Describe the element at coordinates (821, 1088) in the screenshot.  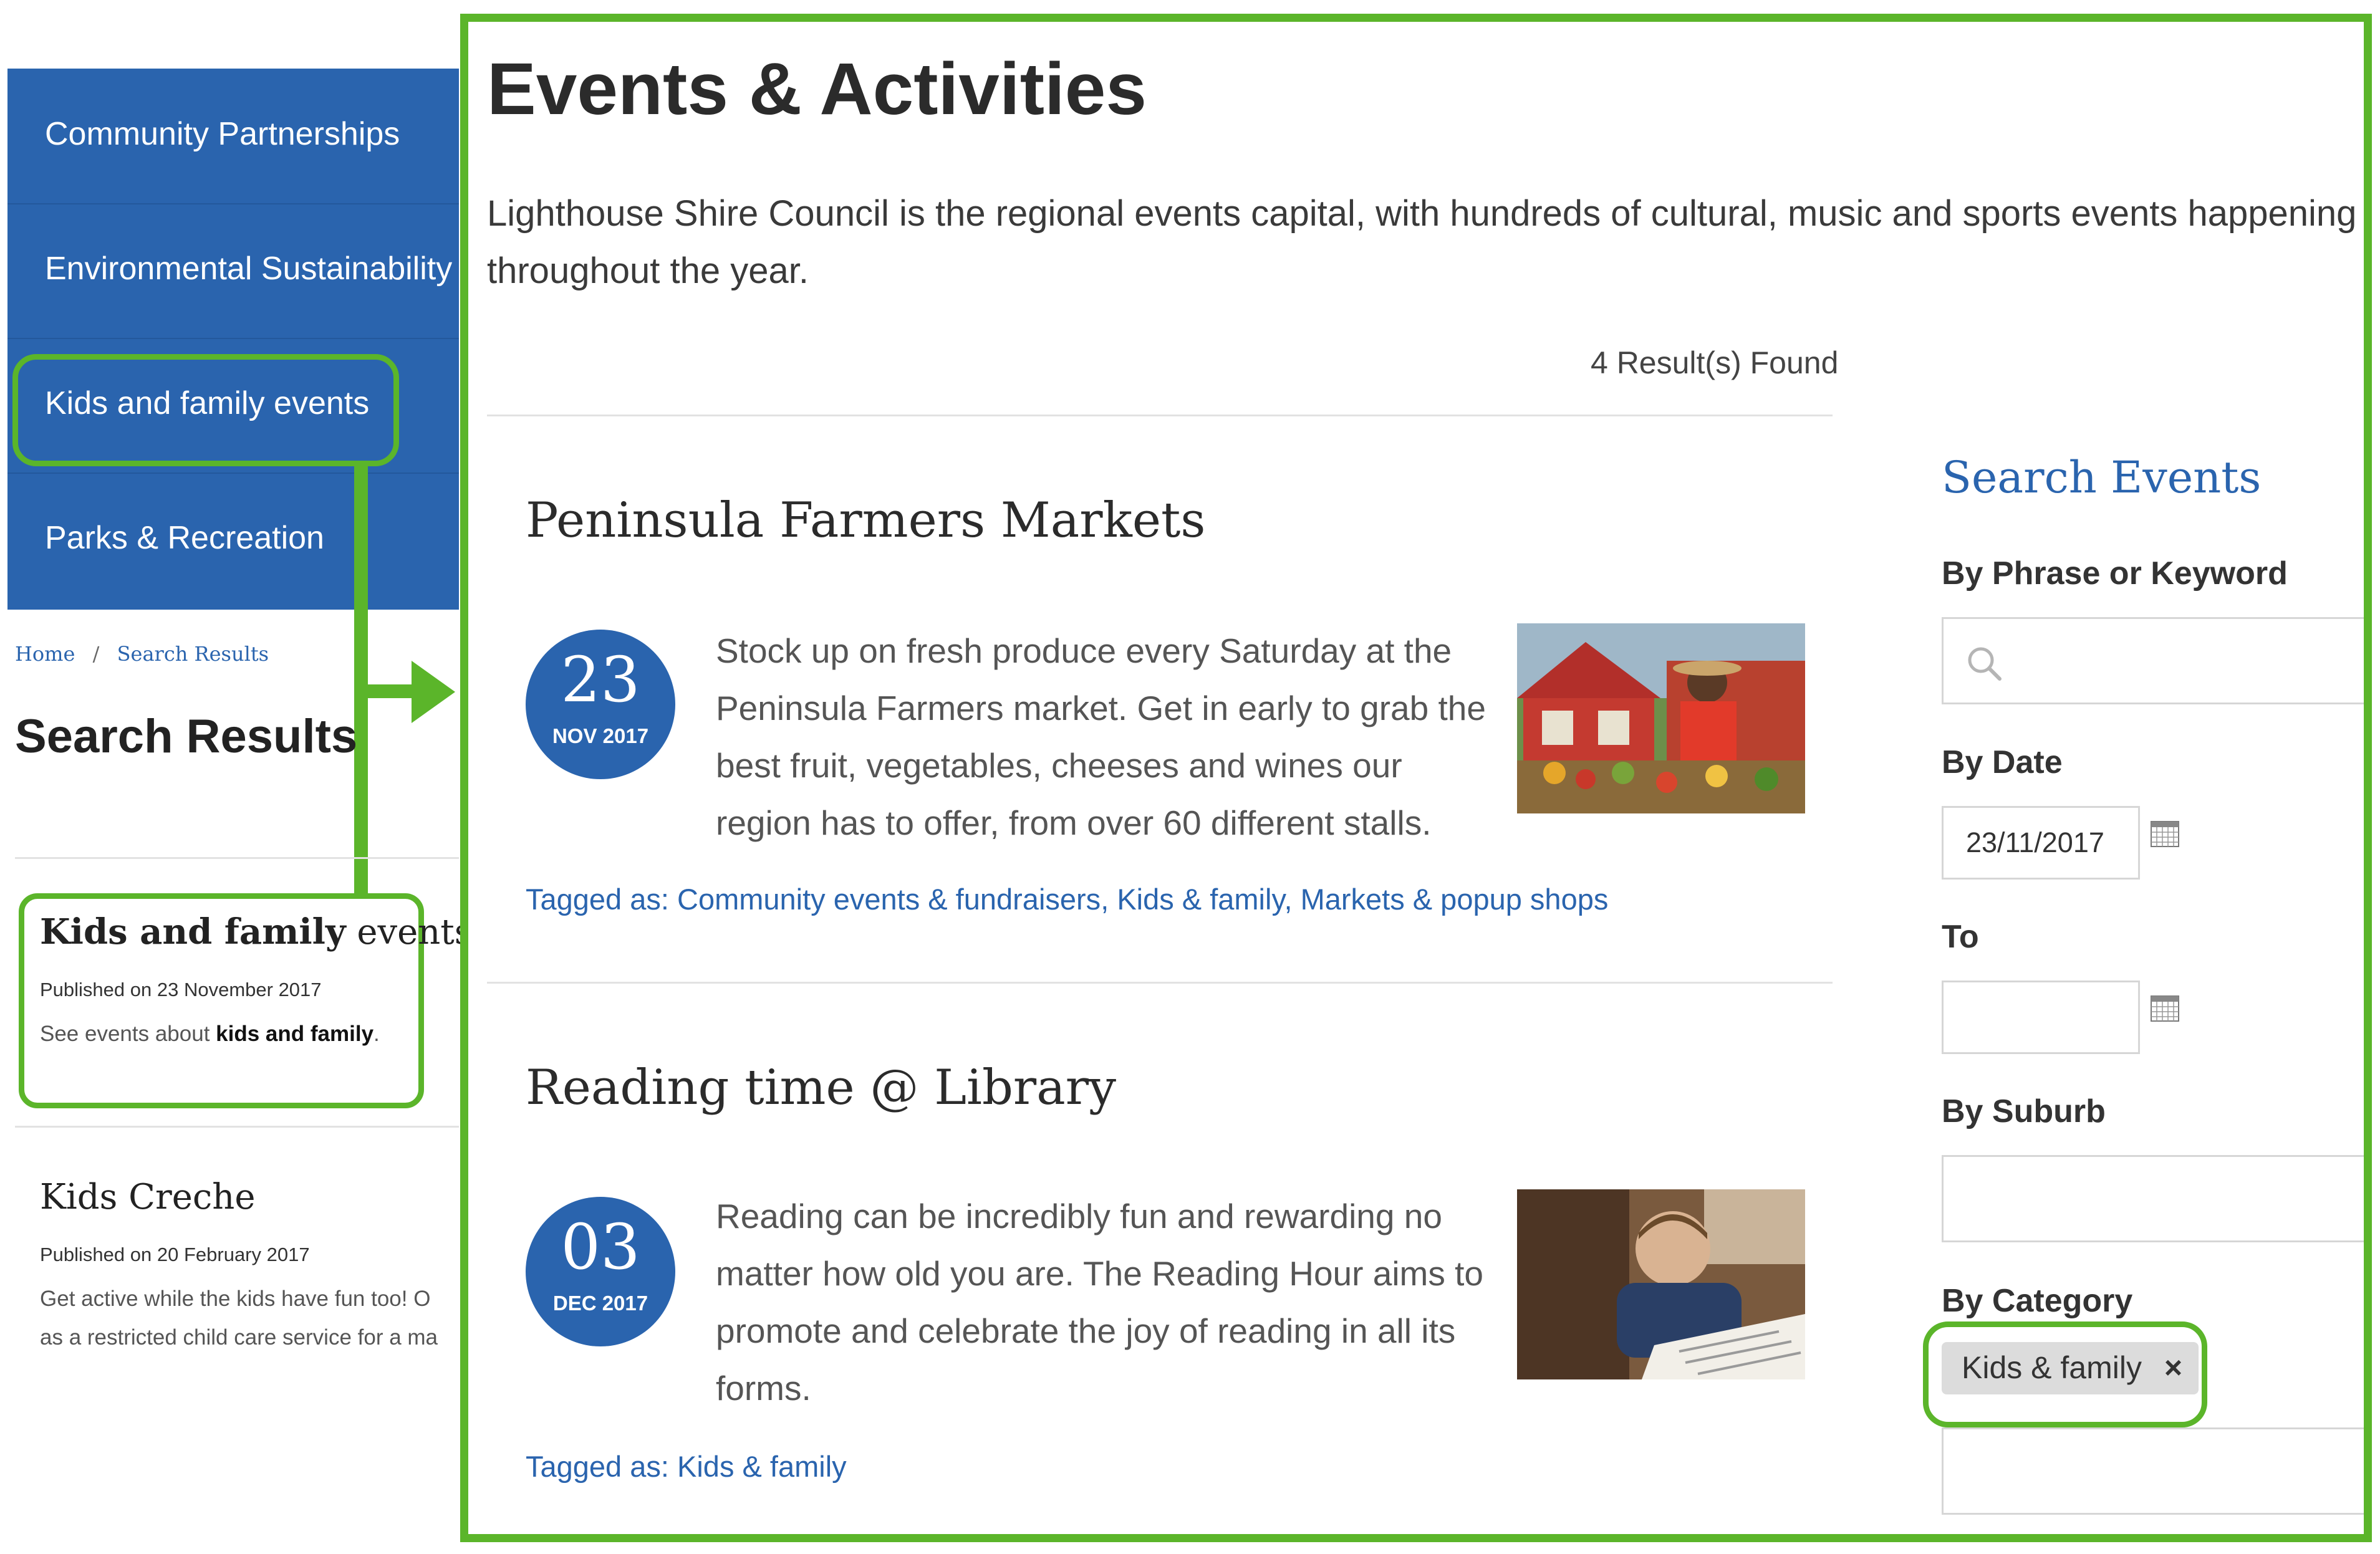
I see `event-title: Reading time @ Library` at that location.